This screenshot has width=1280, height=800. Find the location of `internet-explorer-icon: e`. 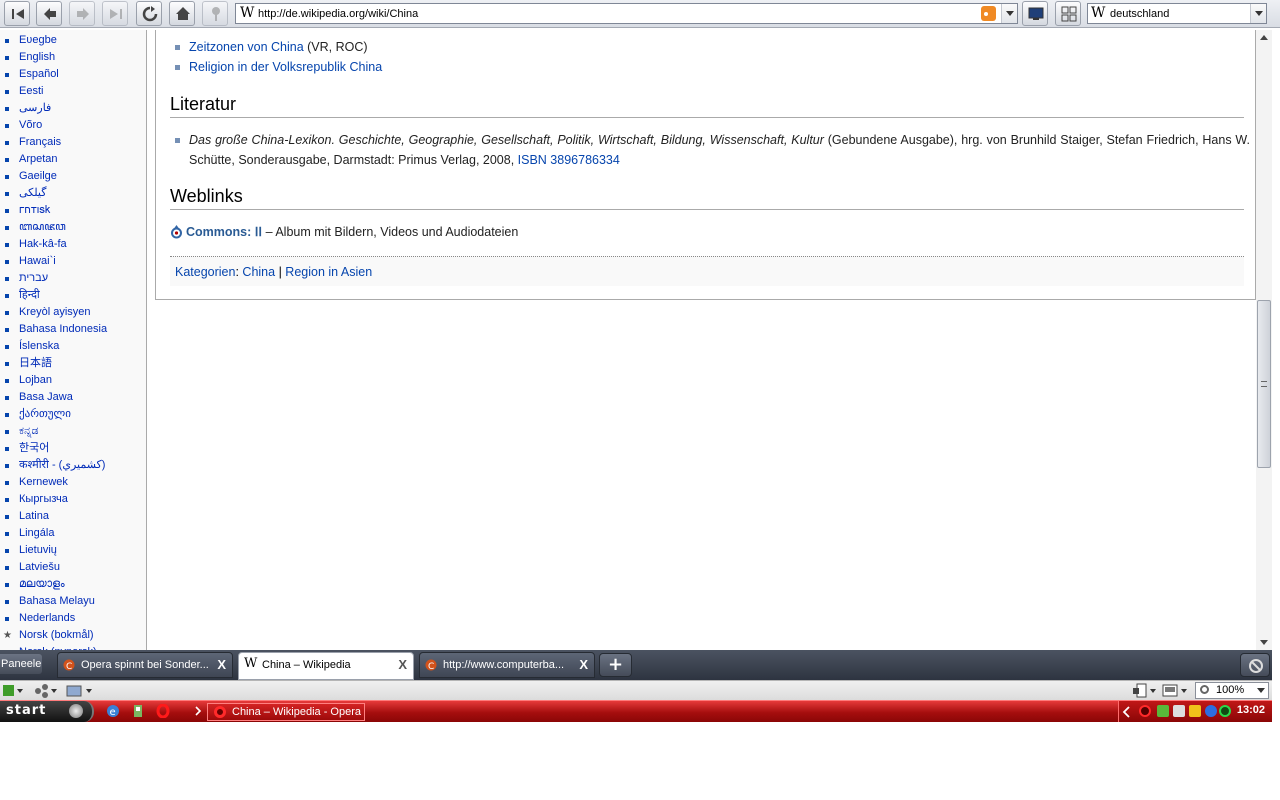

internet-explorer-icon: e is located at coordinates (113, 711).